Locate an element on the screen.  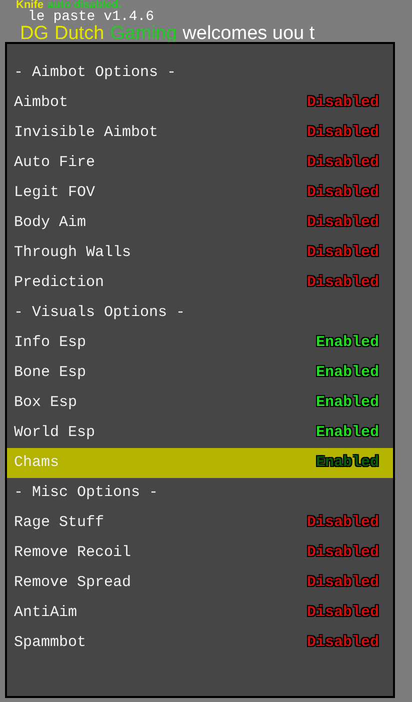
option-label: AntiAim is located at coordinates (46, 612).